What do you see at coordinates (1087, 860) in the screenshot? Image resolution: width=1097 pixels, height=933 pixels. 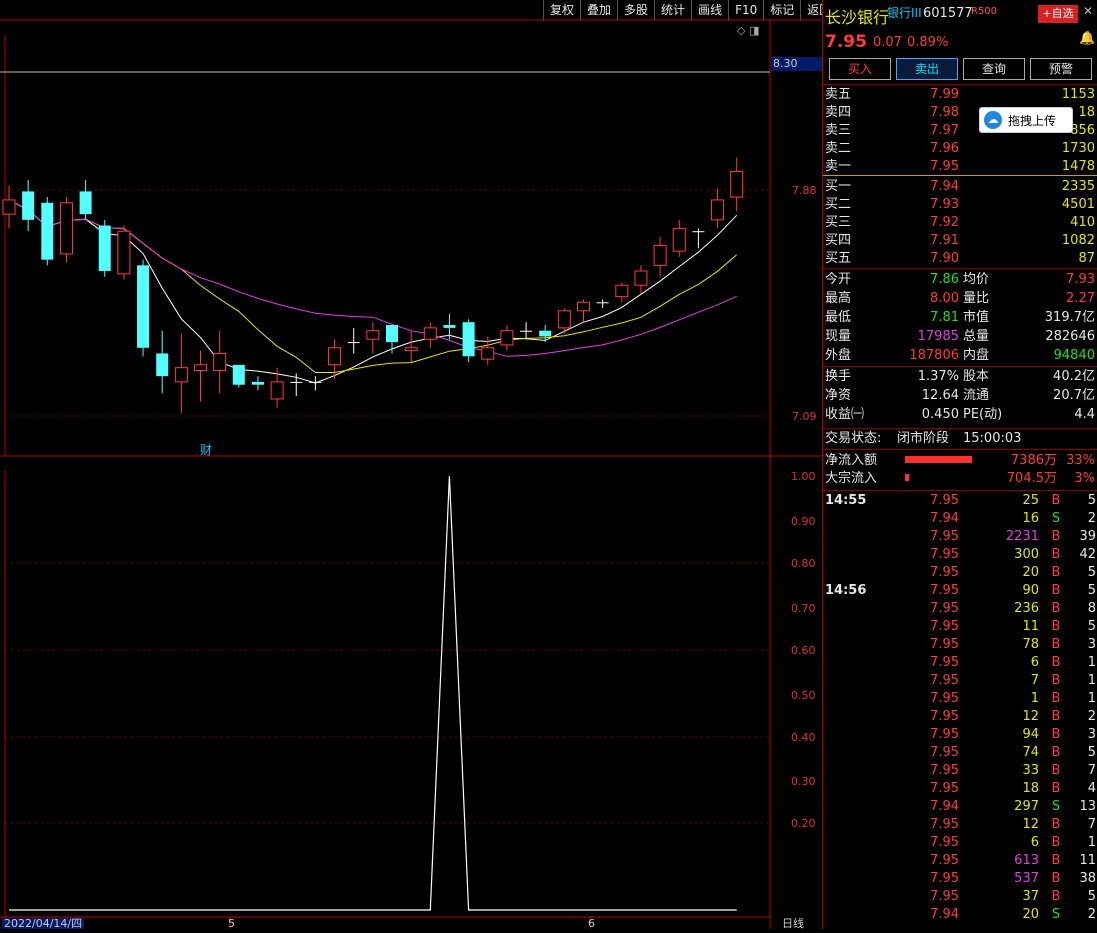 I see `tick-count: 11` at bounding box center [1087, 860].